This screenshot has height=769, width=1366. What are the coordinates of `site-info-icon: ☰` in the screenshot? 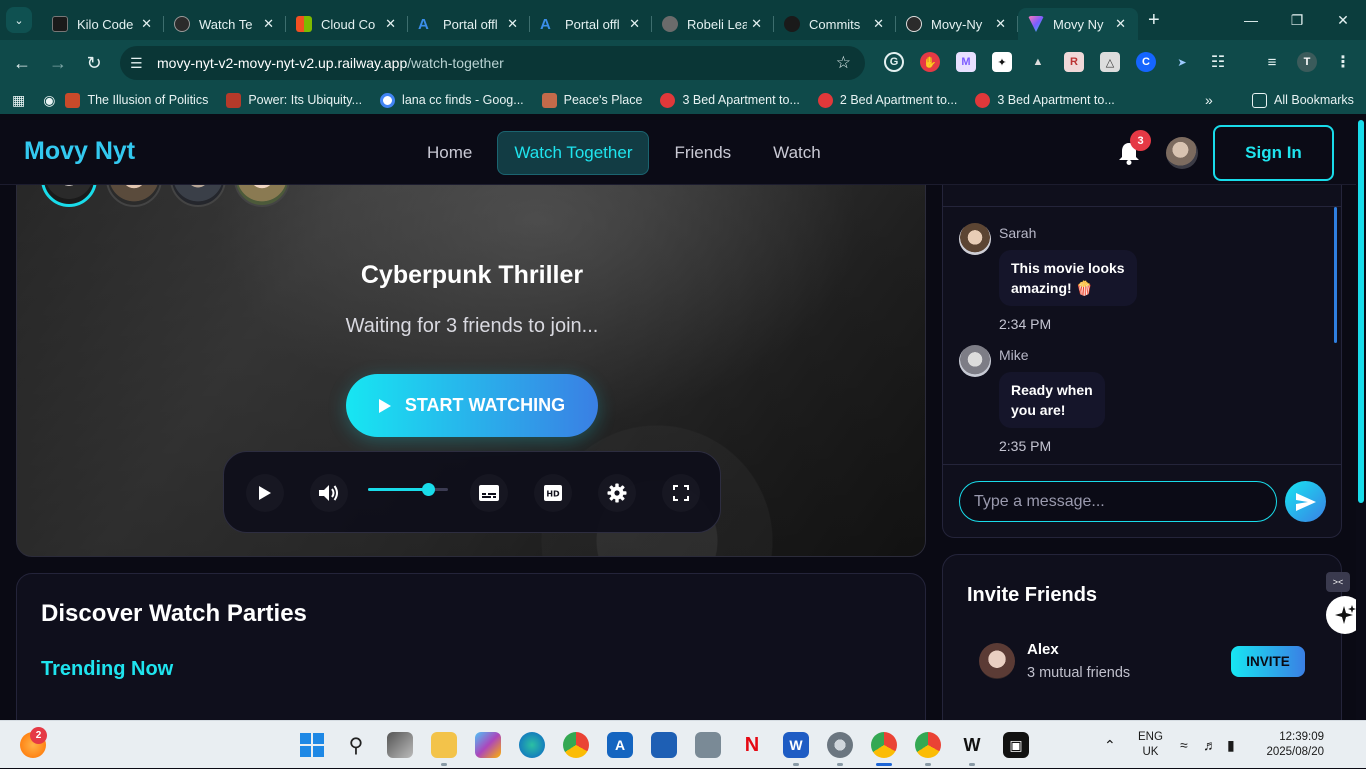 It's located at (140, 63).